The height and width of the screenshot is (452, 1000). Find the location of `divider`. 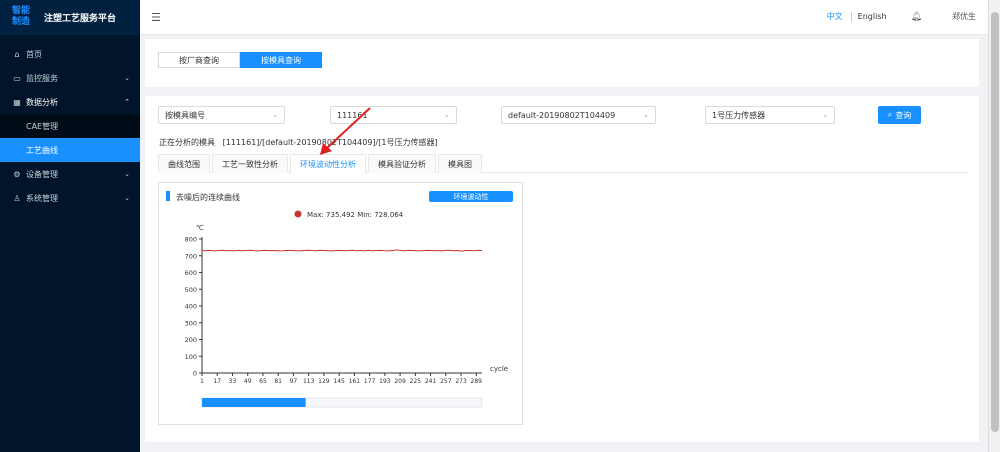

divider is located at coordinates (851, 16).